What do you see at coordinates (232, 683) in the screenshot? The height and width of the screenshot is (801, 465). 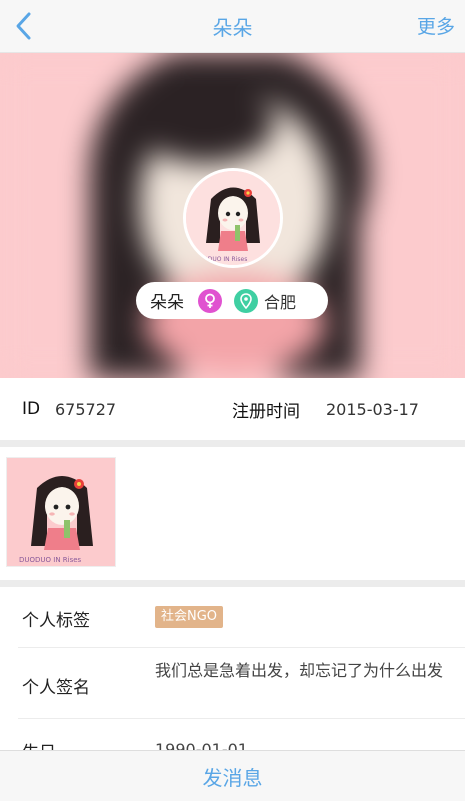 I see `signature-row: 个人签名 我们总是急着出发，却忘记了为什么出发` at bounding box center [232, 683].